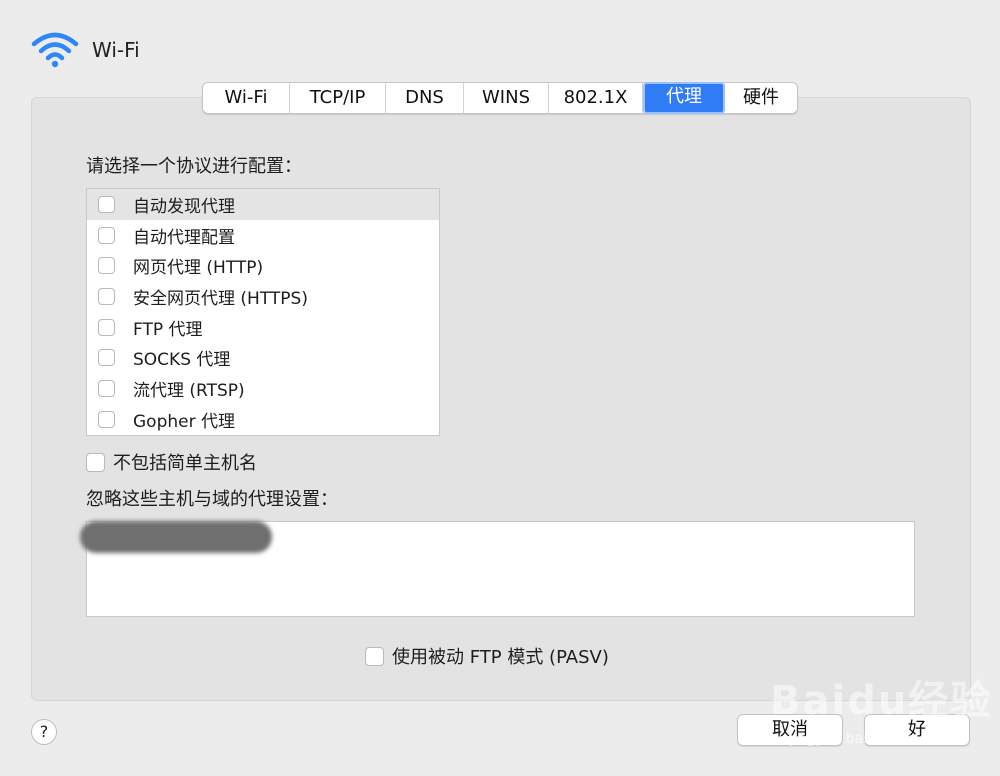 Image resolution: width=1000 pixels, height=776 pixels. I want to click on protocol-label: 网页代理 (HTTP), so click(198, 268).